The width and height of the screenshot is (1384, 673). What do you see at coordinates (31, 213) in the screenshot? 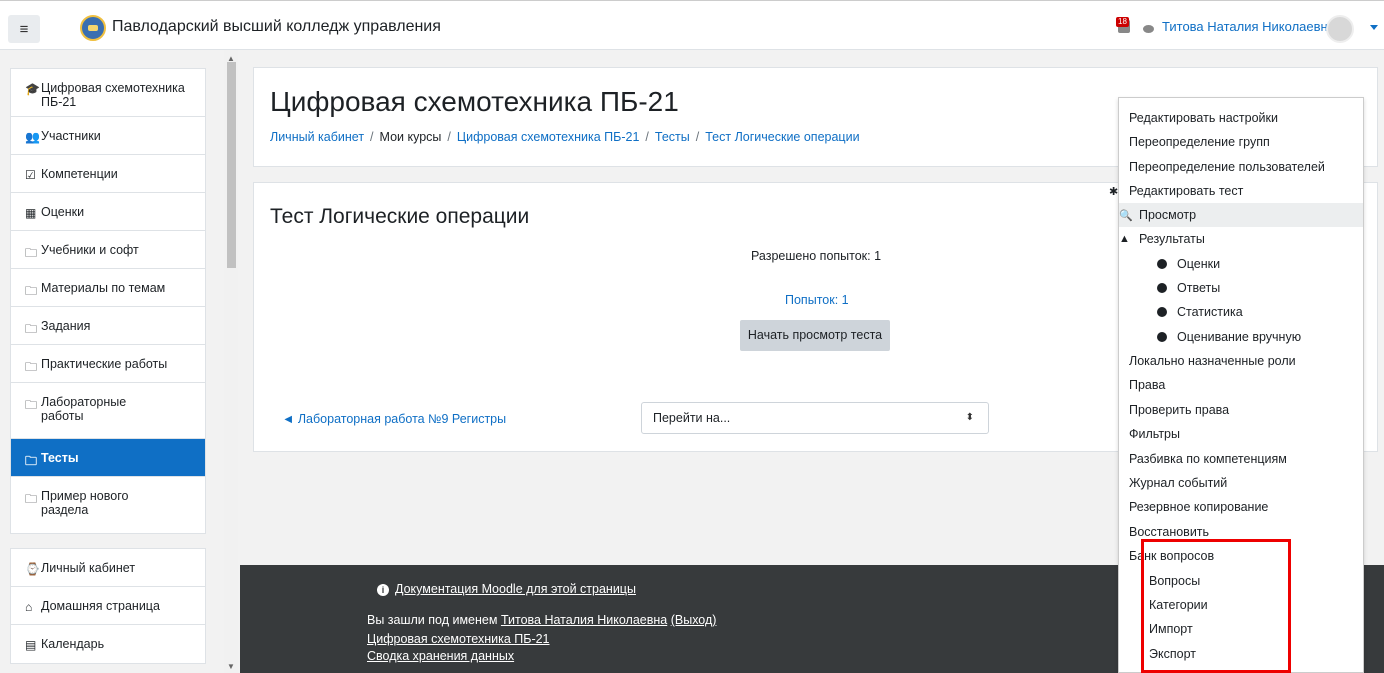
I see `table-icon: ▦` at bounding box center [31, 213].